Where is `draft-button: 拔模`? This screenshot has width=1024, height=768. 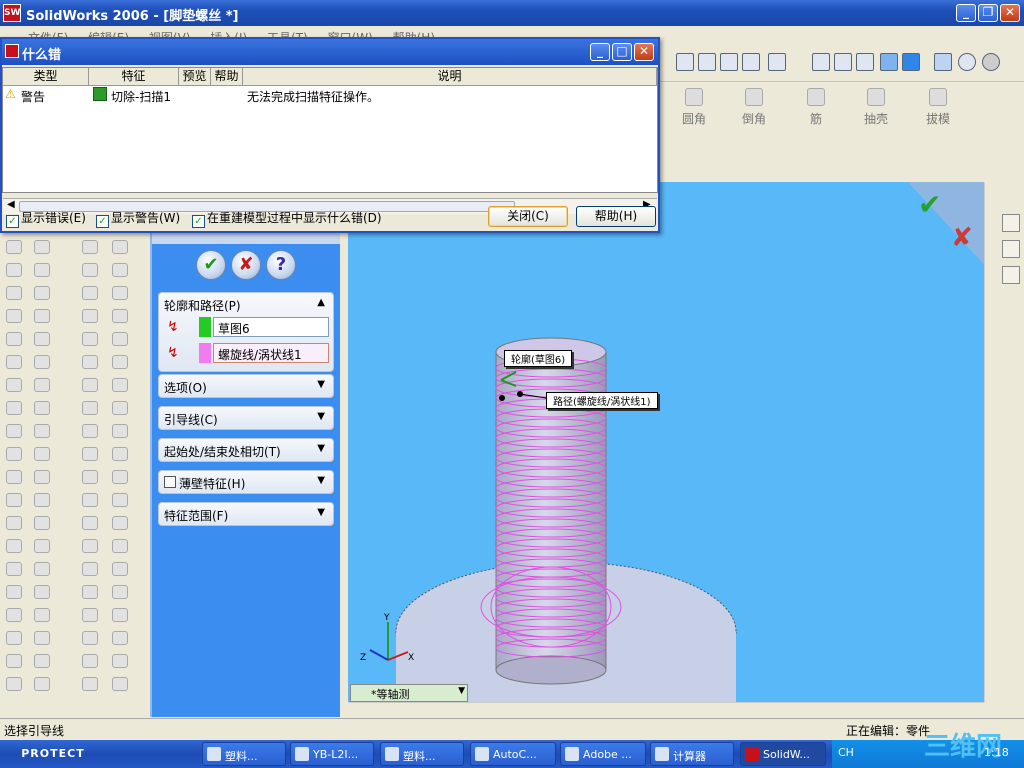
draft-button: 拔模 is located at coordinates (938, 107).